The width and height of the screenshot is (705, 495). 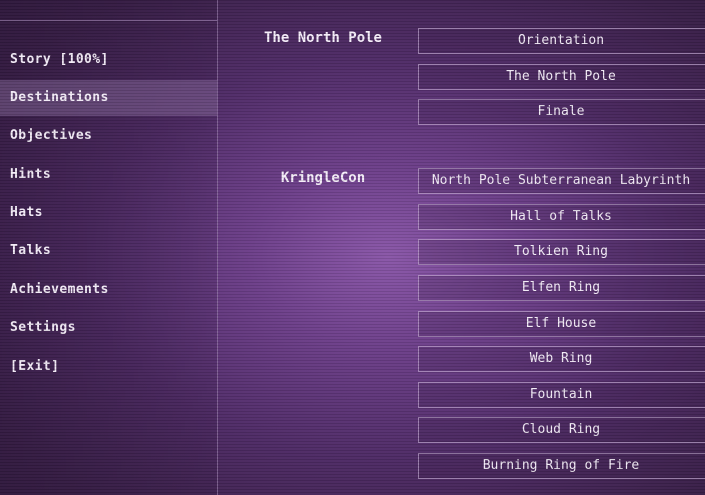 What do you see at coordinates (108, 328) in the screenshot?
I see `menu-item-settings: Settings` at bounding box center [108, 328].